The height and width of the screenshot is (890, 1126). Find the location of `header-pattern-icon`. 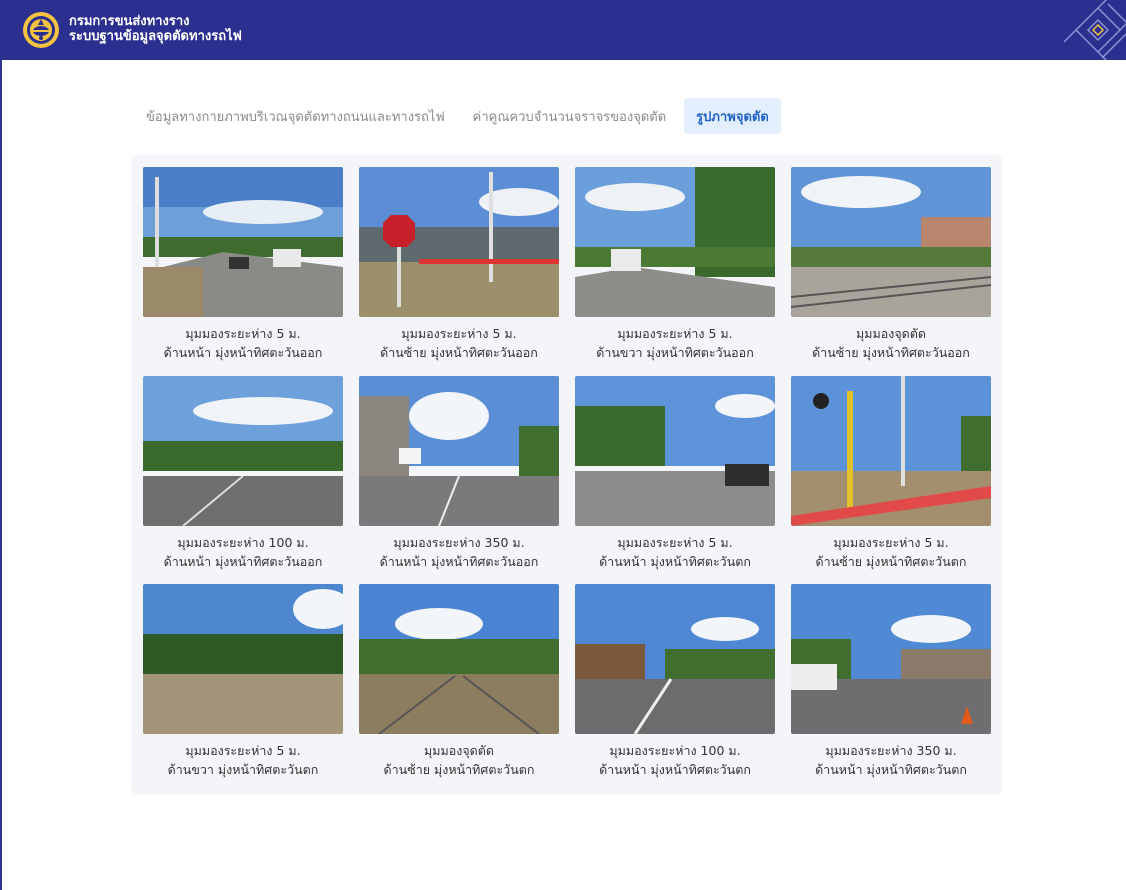

header-pattern-icon is located at coordinates (1094, 30).